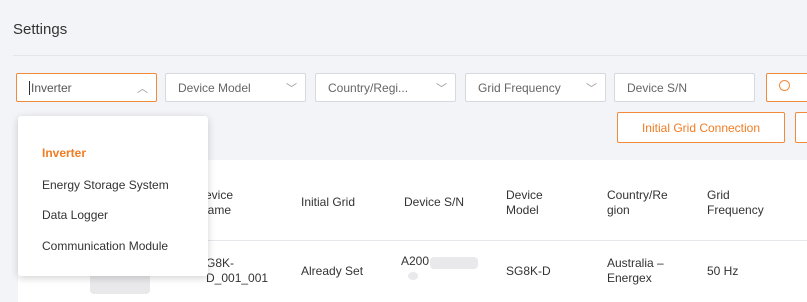 The width and height of the screenshot is (807, 302). I want to click on text-caret, so click(29, 87).